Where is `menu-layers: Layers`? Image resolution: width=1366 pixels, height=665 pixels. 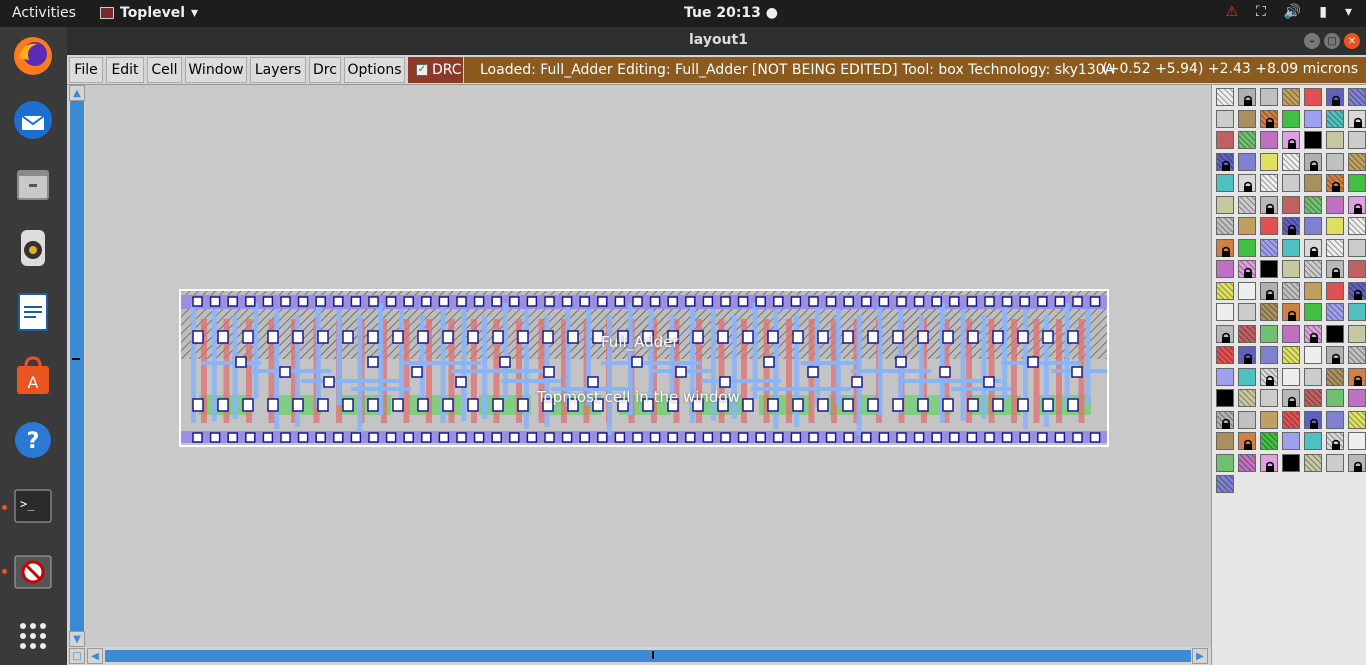 menu-layers: Layers is located at coordinates (278, 70).